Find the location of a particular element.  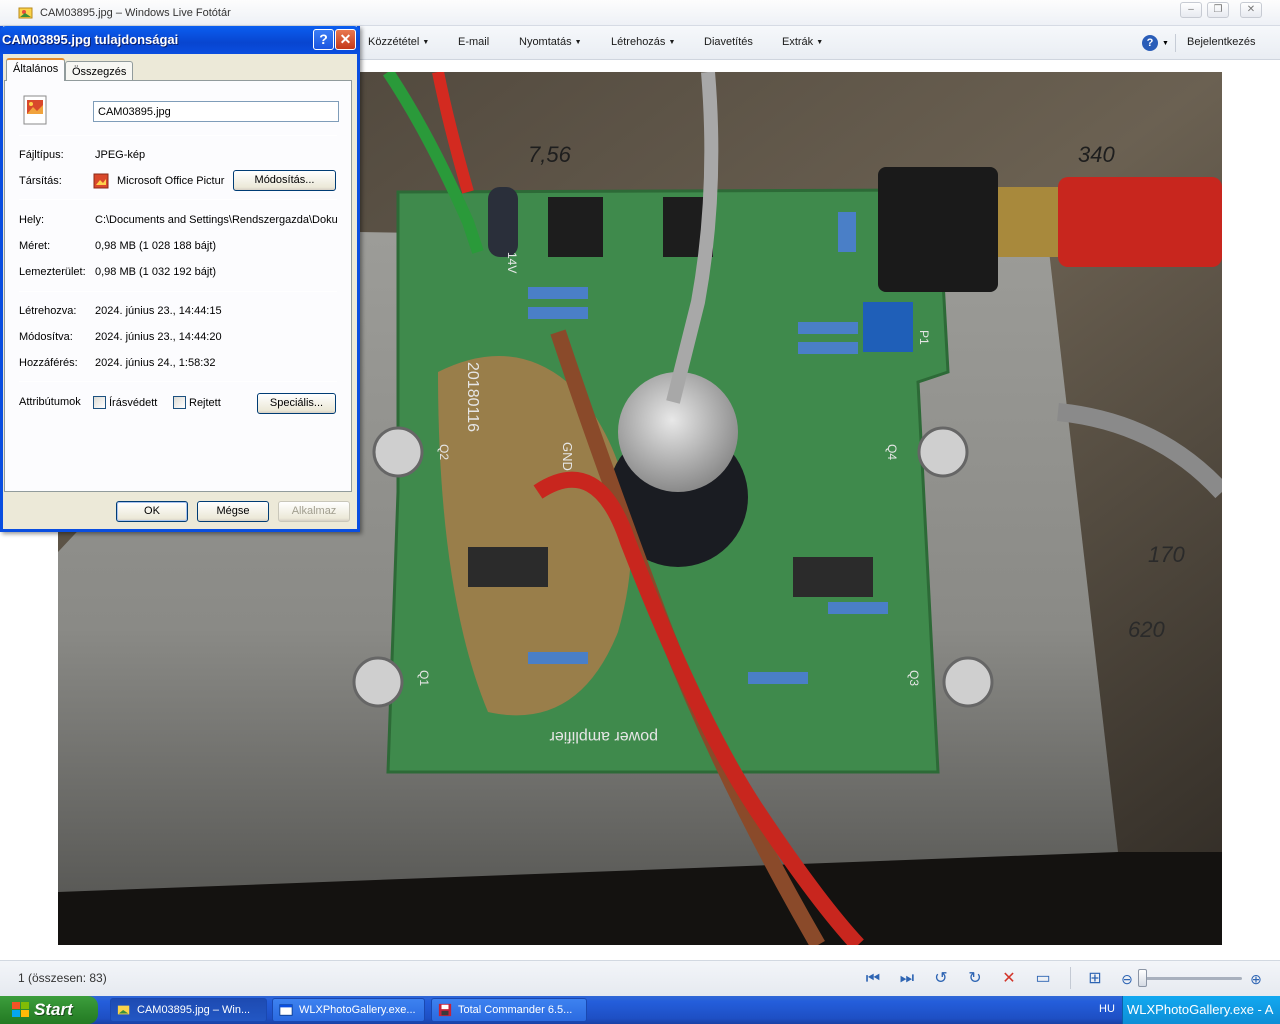

filename-field is located at coordinates (216, 111).